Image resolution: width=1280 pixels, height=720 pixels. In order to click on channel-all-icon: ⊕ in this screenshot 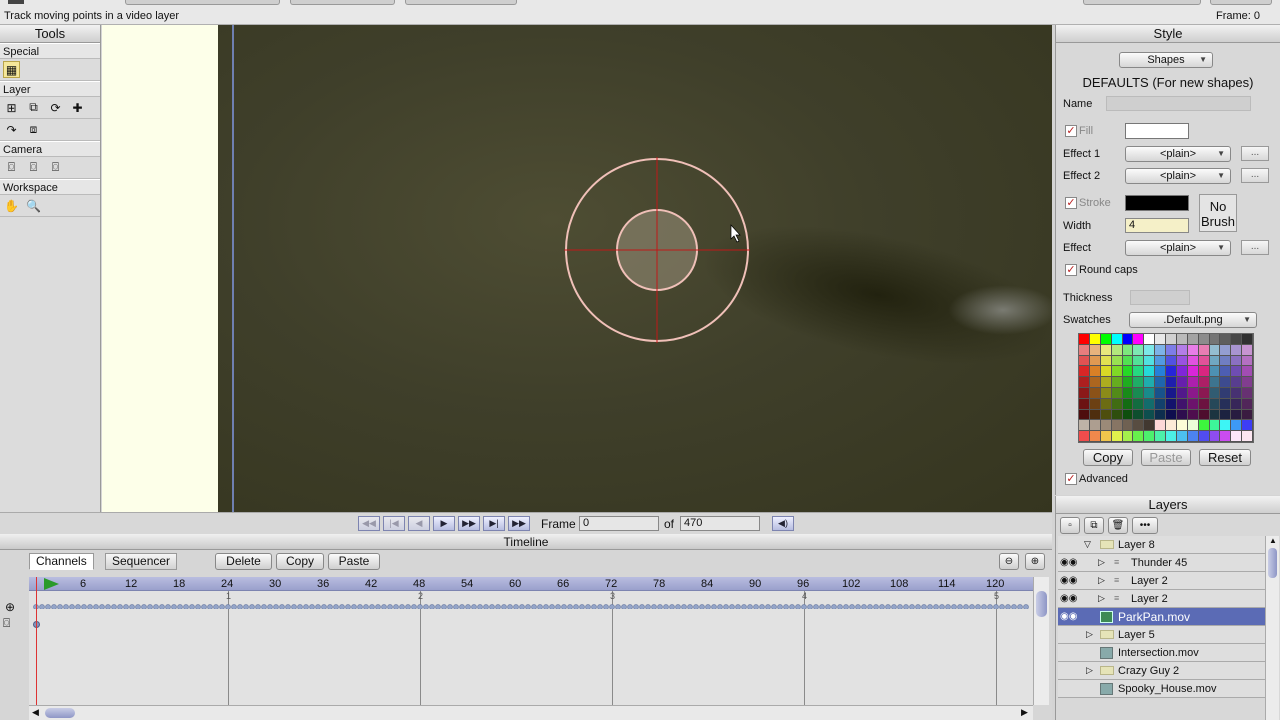, I will do `click(10, 607)`.